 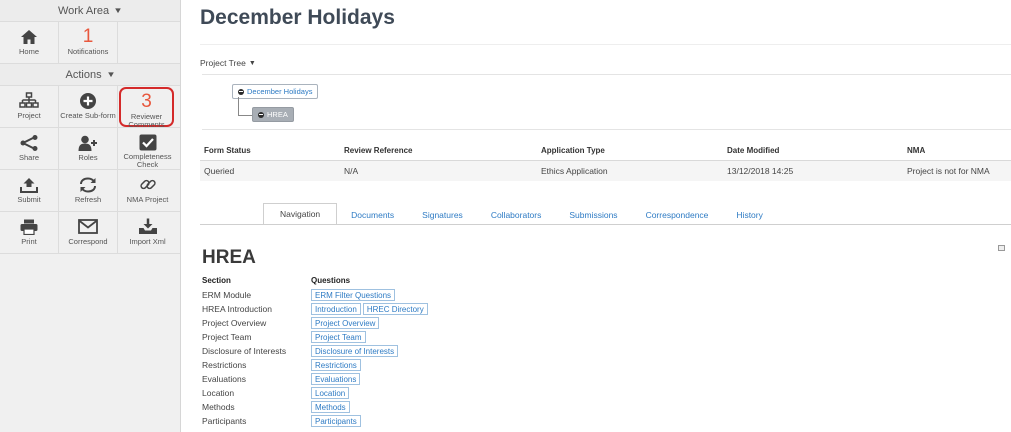 What do you see at coordinates (83, 10) in the screenshot?
I see `work-area-label: Work Area` at bounding box center [83, 10].